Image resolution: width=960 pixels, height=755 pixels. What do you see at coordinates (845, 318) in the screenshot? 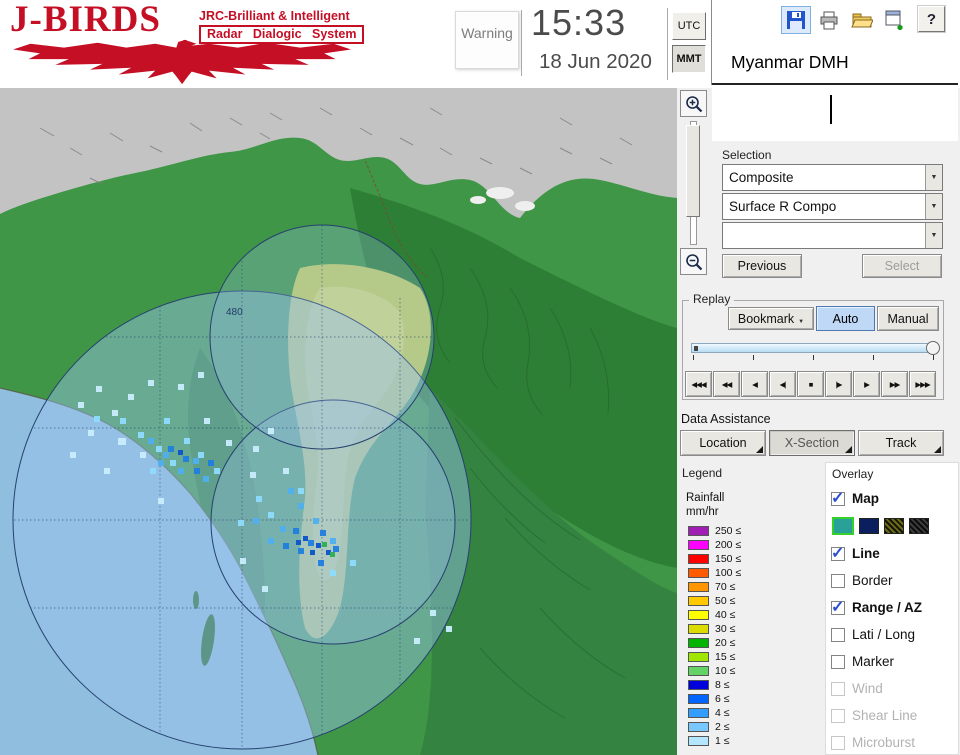
I see `auto-button: Auto` at bounding box center [845, 318].